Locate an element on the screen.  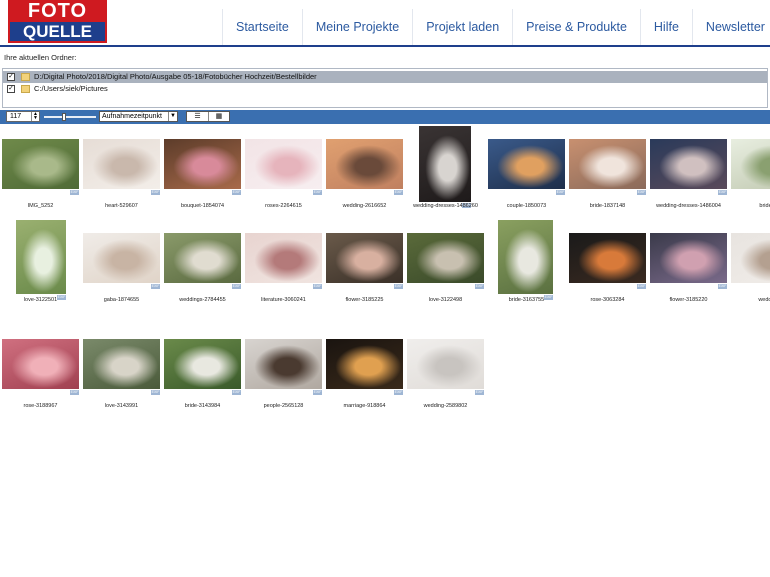
view-toolbar: 117 ▲ ▼ Aufnahmezeitpunkt ▼ ☰ ▦ is located at coordinates (385, 117).